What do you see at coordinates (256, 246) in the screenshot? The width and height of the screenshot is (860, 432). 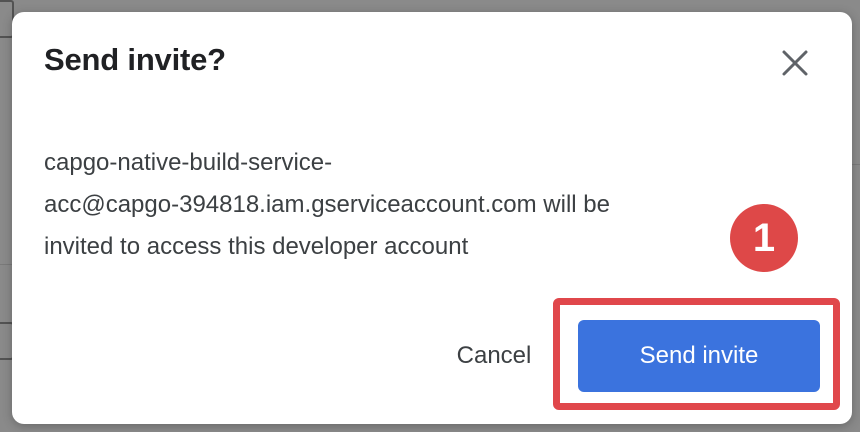 I see `dialog-message-line: invited to access this developer account` at bounding box center [256, 246].